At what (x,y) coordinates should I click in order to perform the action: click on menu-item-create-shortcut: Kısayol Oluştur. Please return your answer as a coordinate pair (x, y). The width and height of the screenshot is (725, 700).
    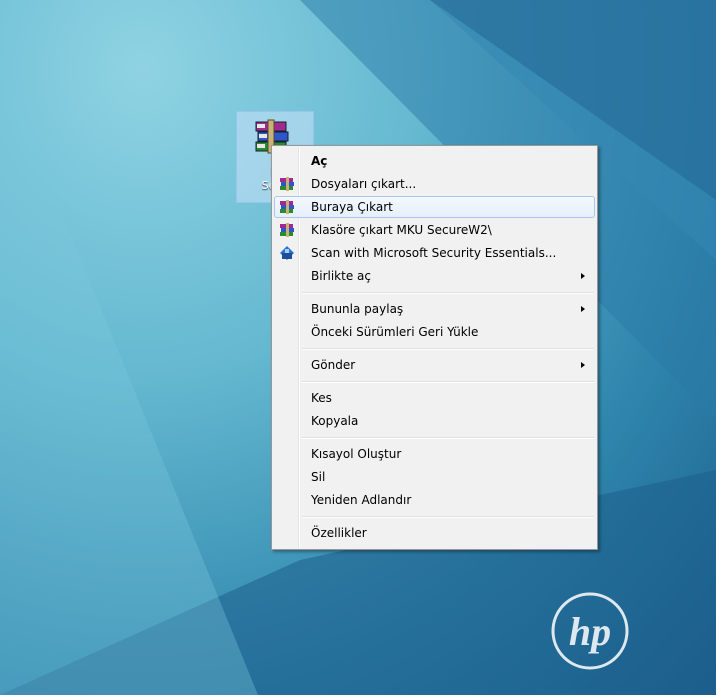
    Looking at the image, I should click on (434, 454).